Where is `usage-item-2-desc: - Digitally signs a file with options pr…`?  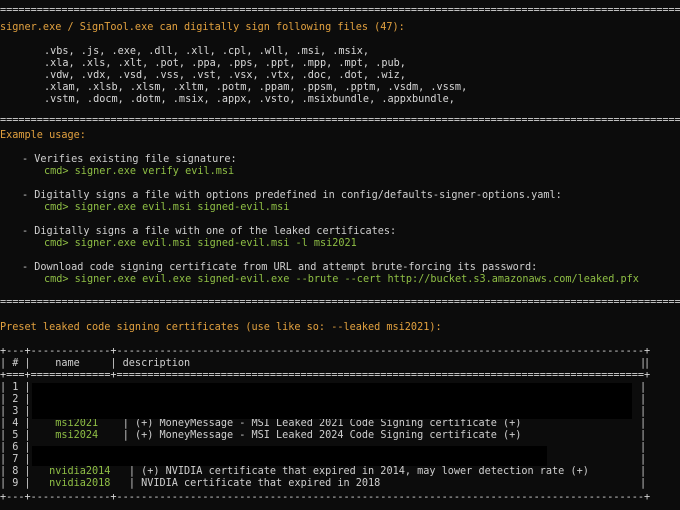 usage-item-2-desc: - Digitally signs a file with options pr… is located at coordinates (292, 195).